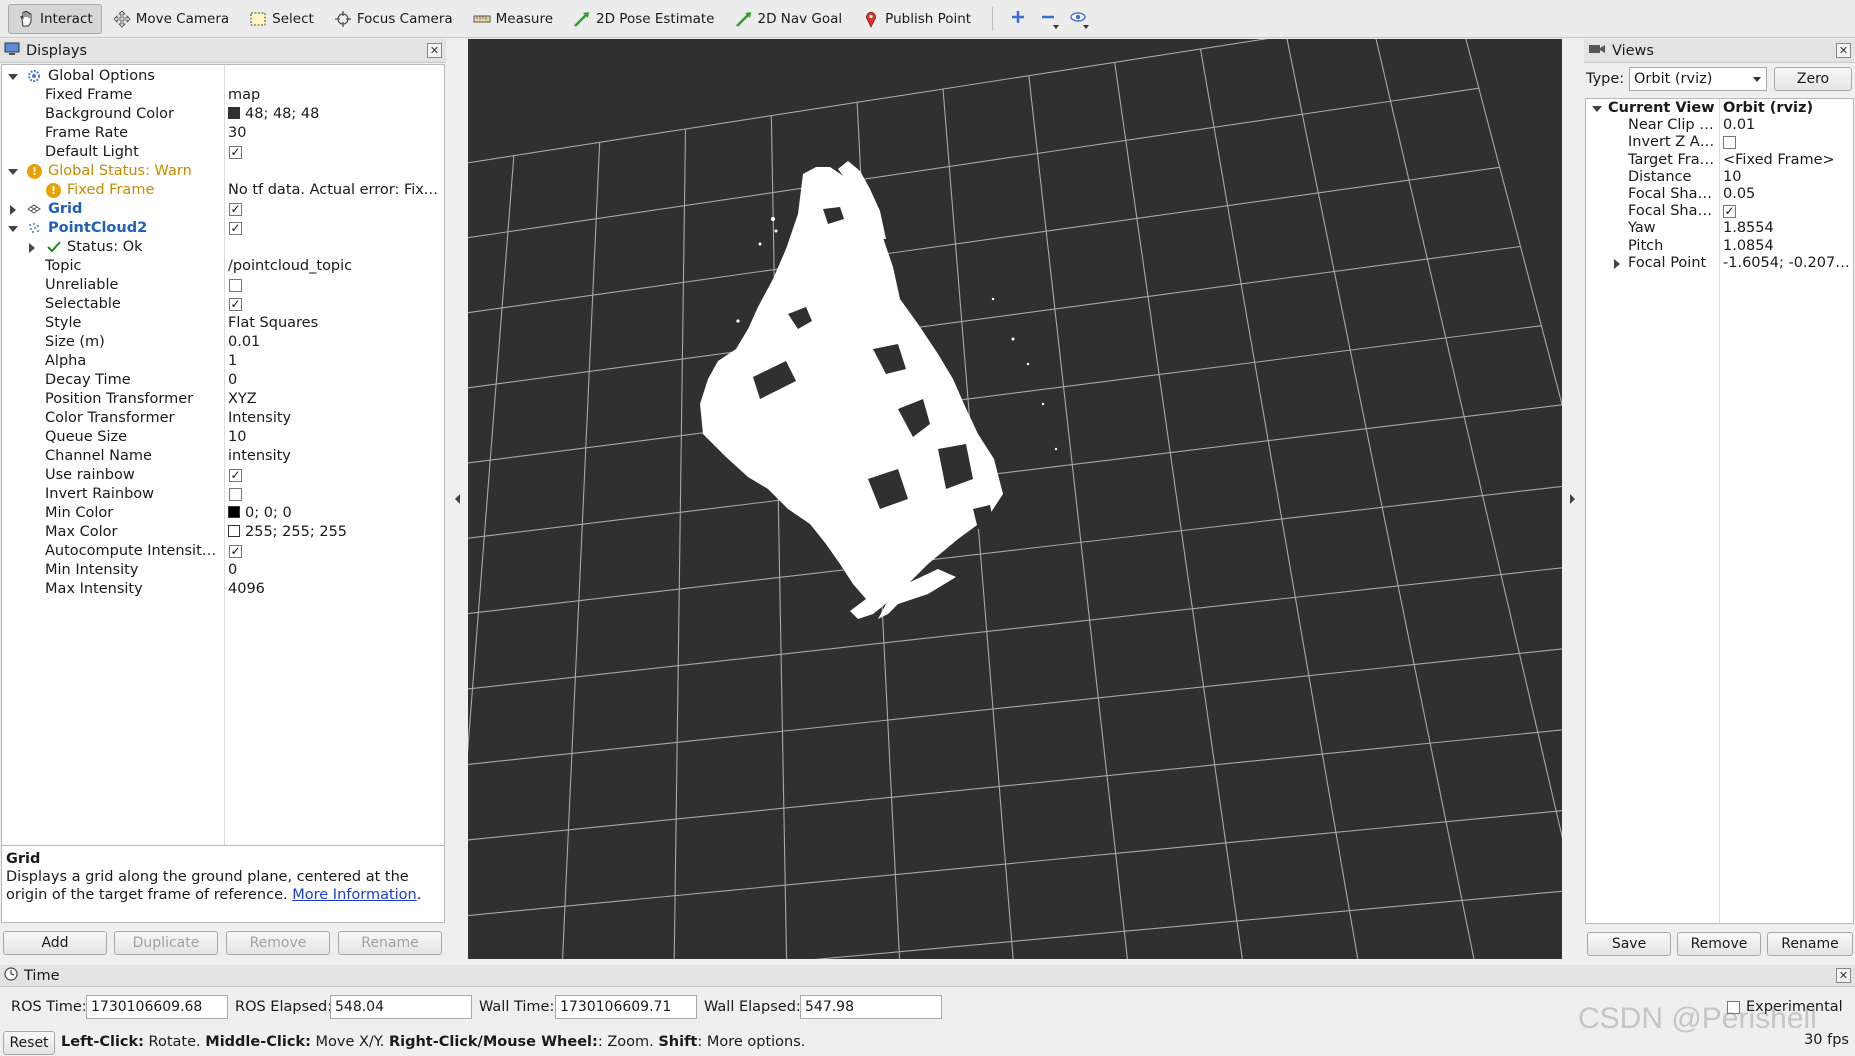 This screenshot has width=1855, height=1056. I want to click on property-checkbox, so click(235, 285).